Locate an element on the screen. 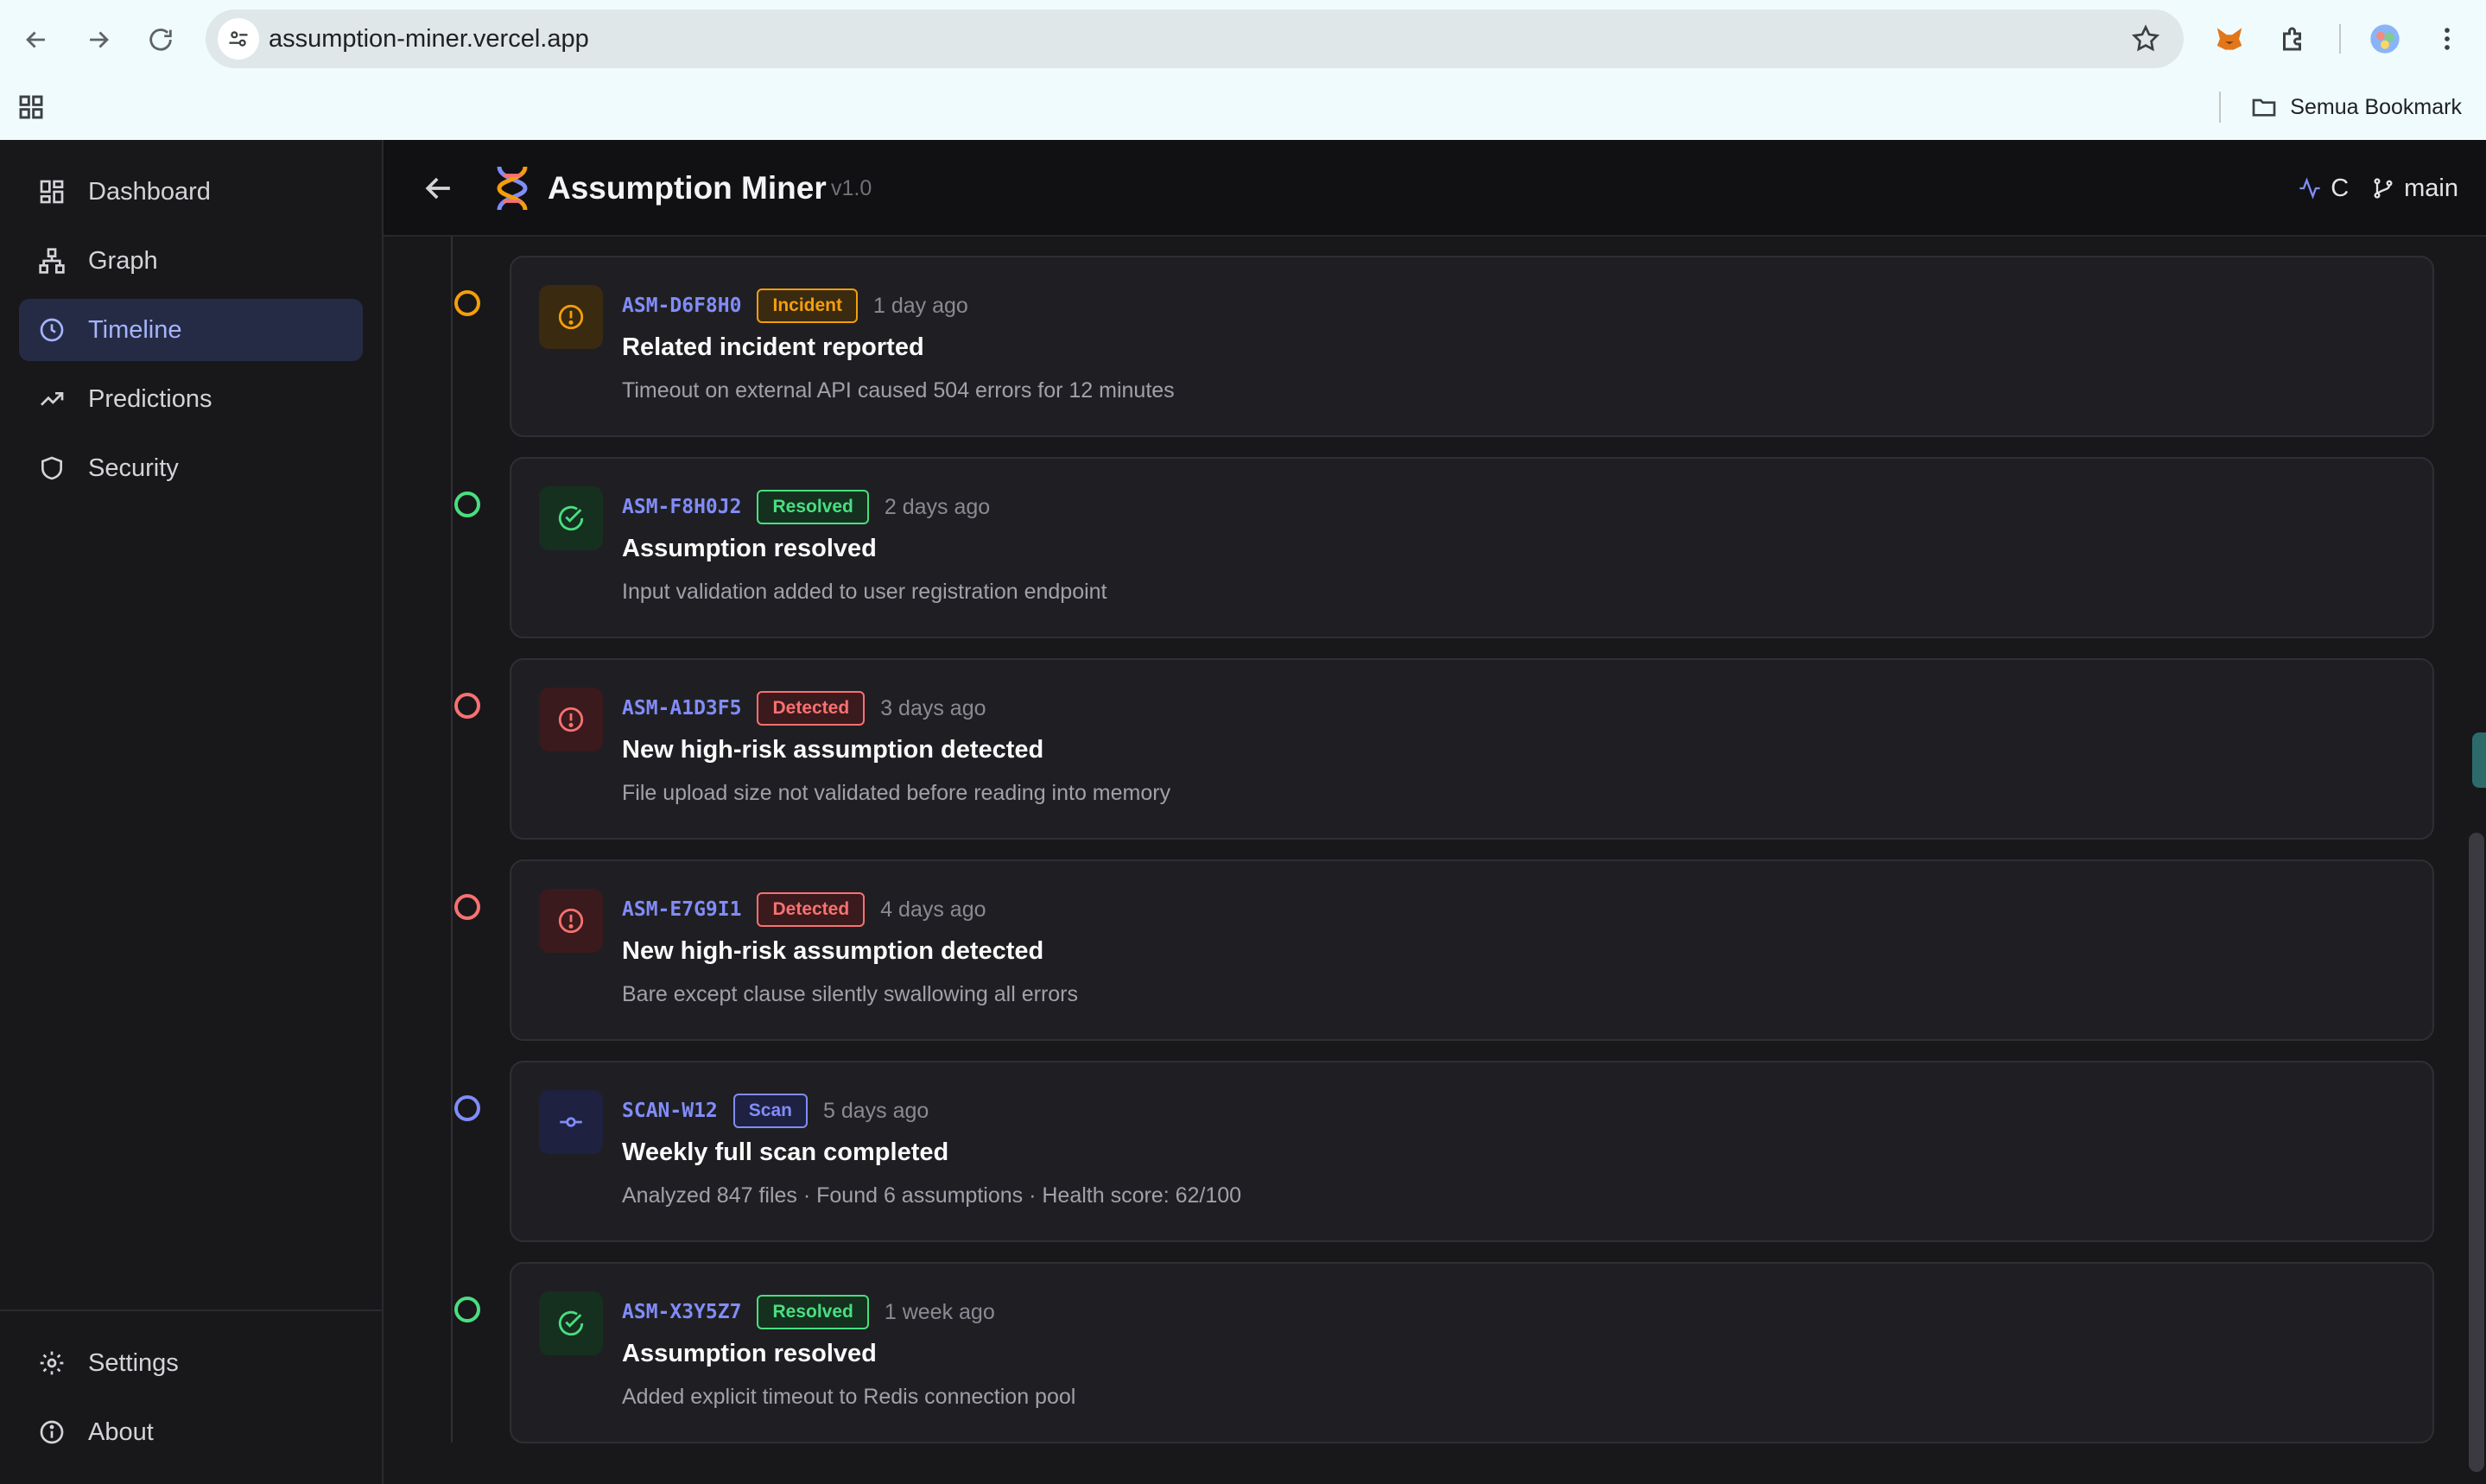  status-badge: Scan is located at coordinates (770, 1111).